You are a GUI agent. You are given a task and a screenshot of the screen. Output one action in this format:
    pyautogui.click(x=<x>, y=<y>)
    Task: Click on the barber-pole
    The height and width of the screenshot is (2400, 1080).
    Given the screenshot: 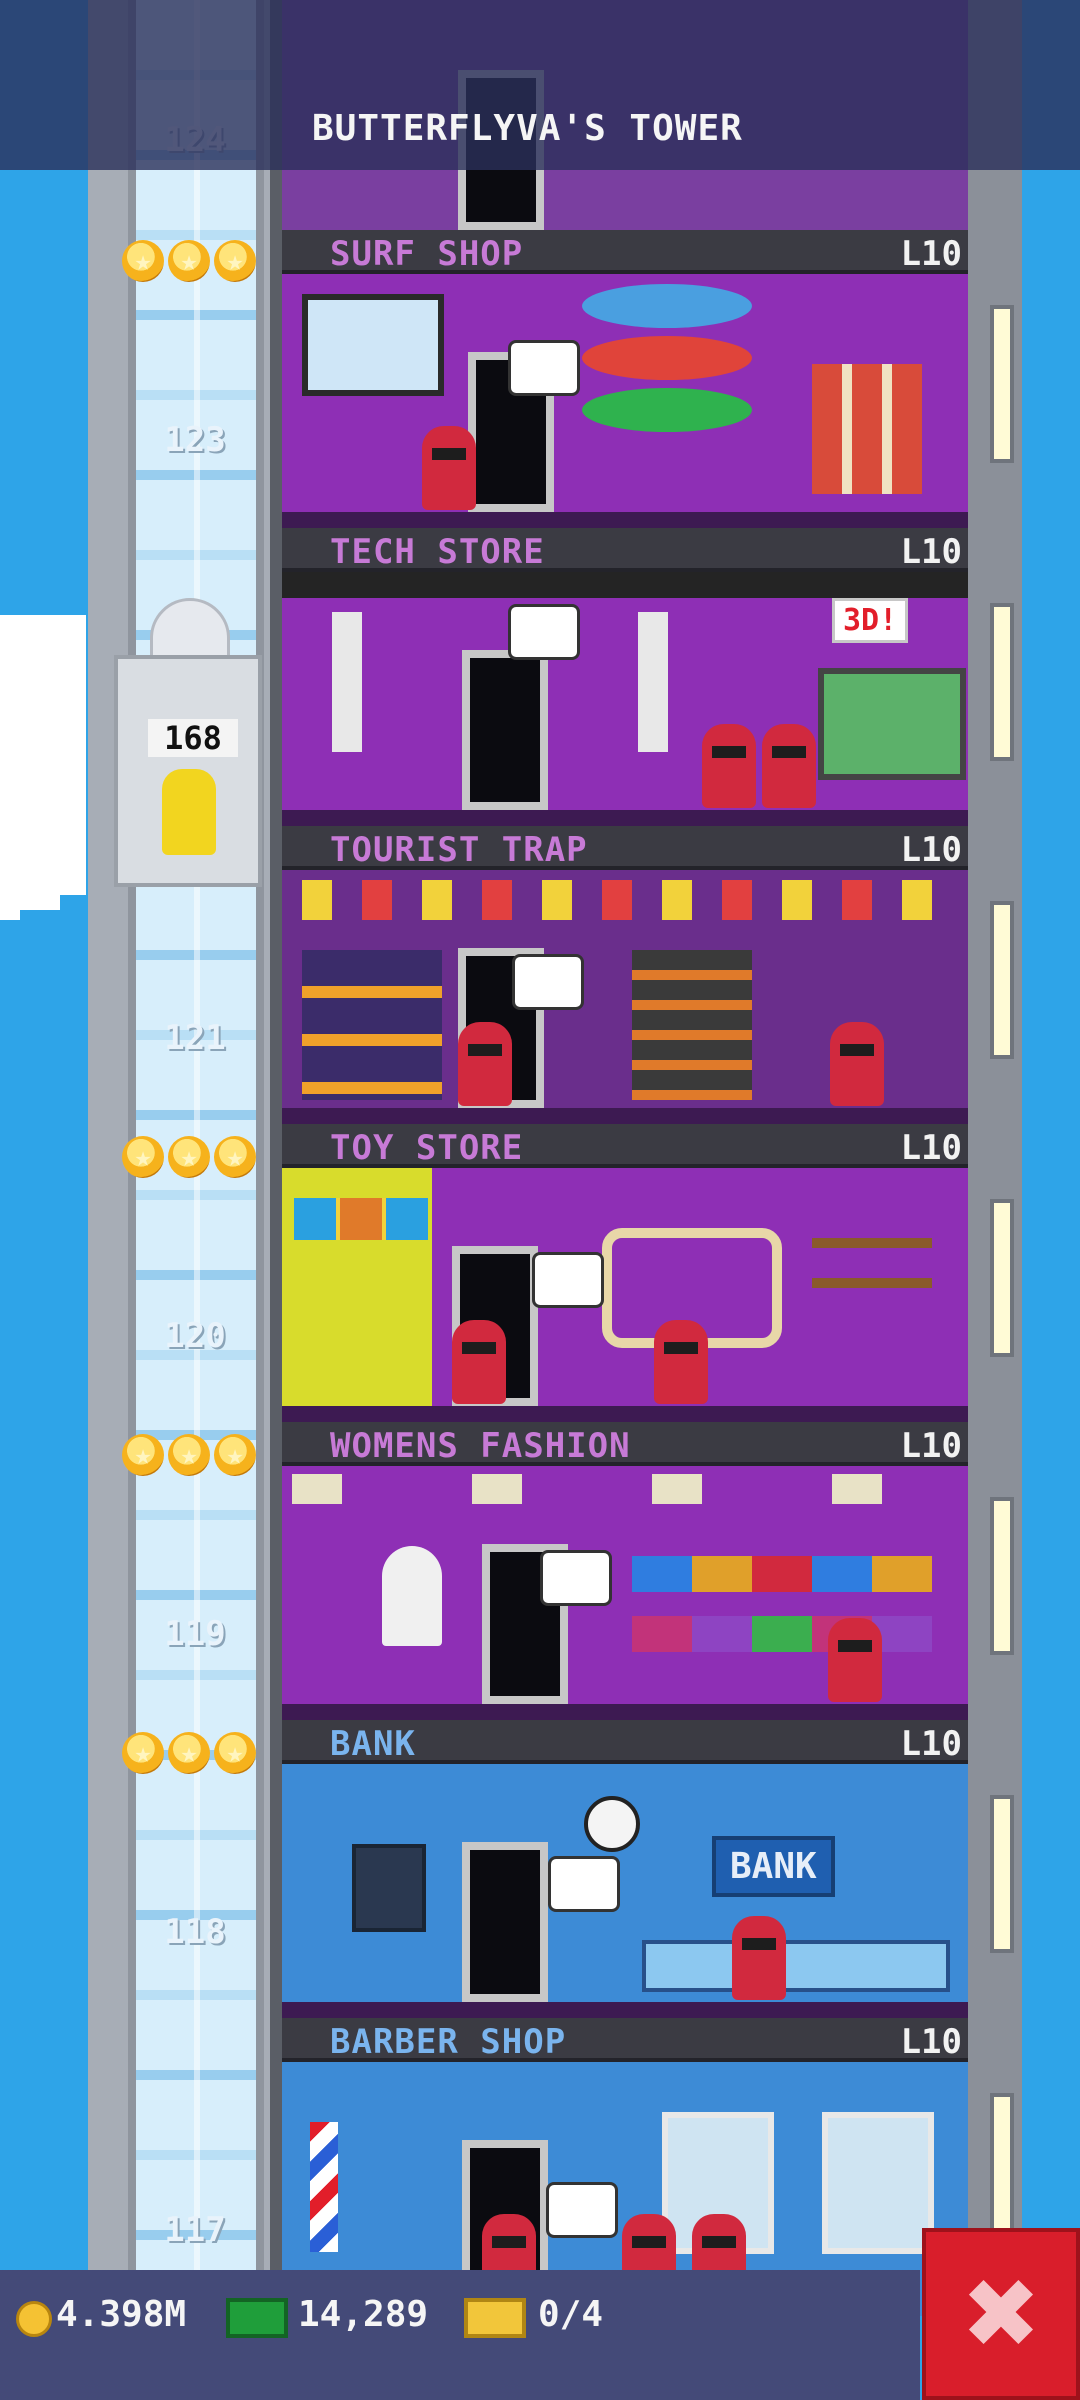 What is the action you would take?
    pyautogui.click(x=324, y=2187)
    